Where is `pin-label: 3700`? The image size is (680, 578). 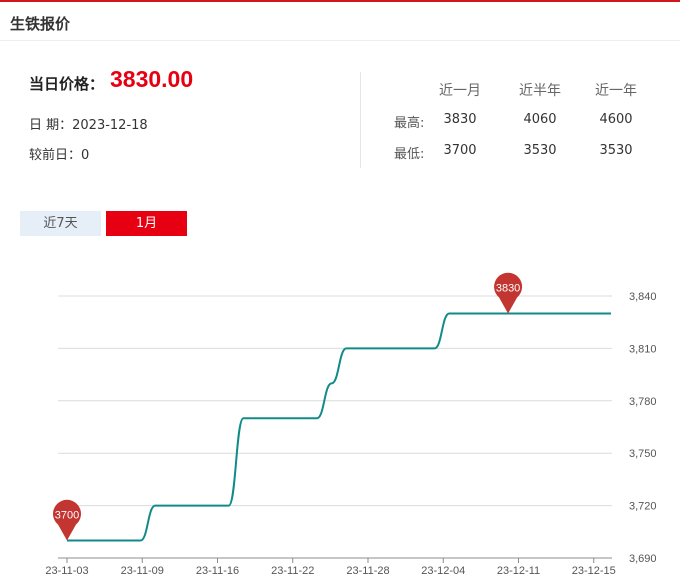 pin-label: 3700 is located at coordinates (67, 516).